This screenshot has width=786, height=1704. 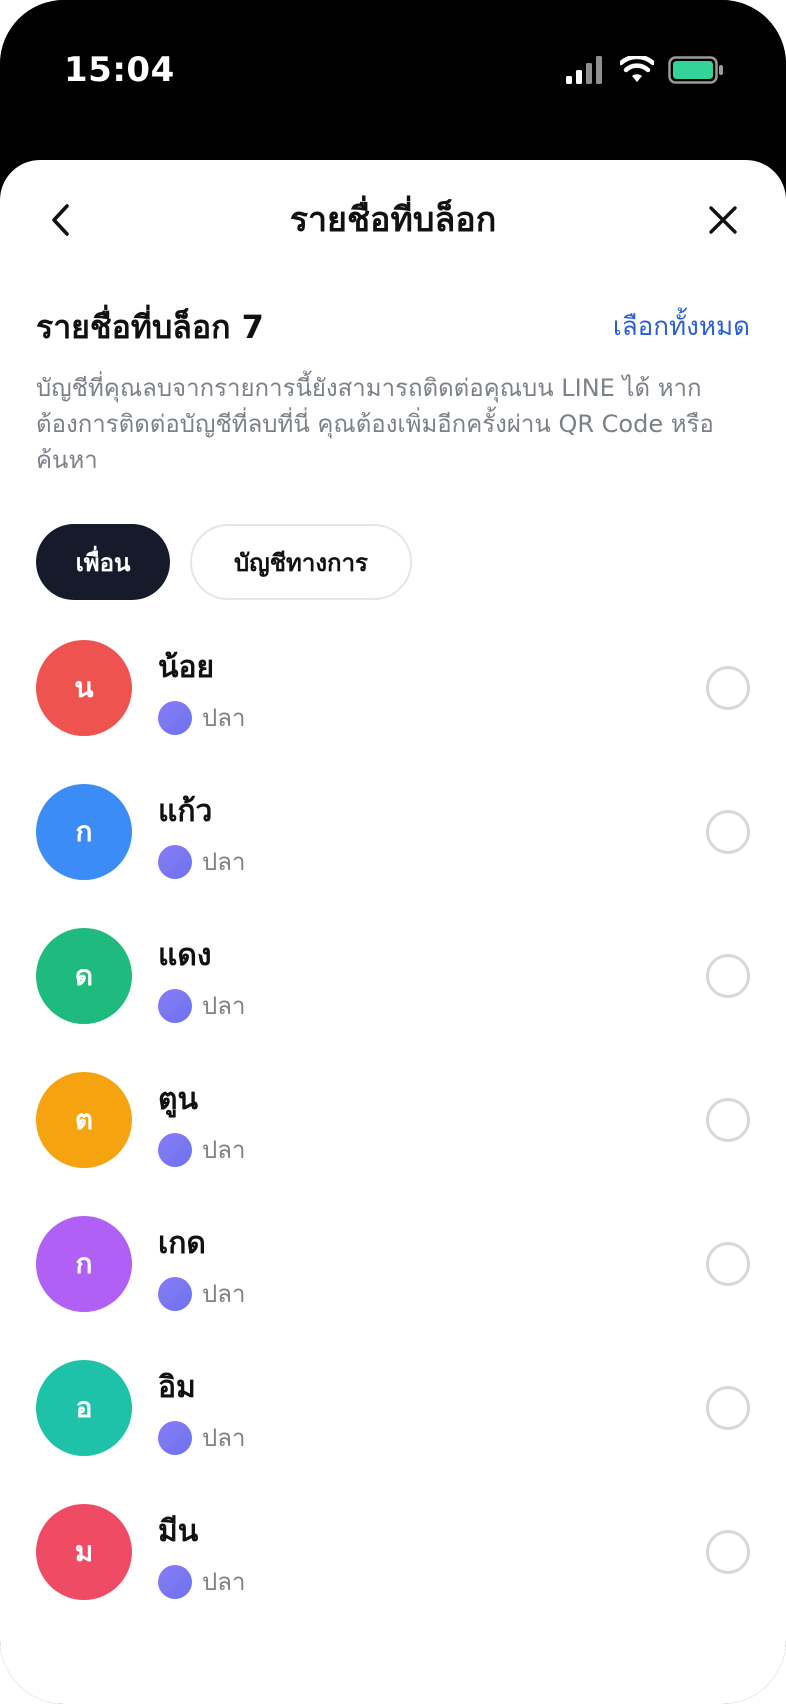 I want to click on tab-bar: เพื่อน บัญชีทางการ, so click(x=224, y=562).